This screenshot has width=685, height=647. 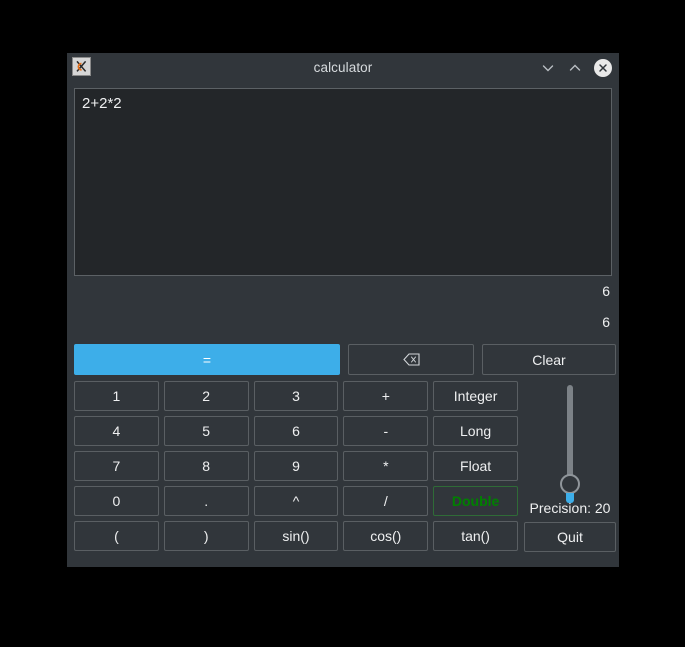 I want to click on window-title: calculator, so click(x=343, y=67).